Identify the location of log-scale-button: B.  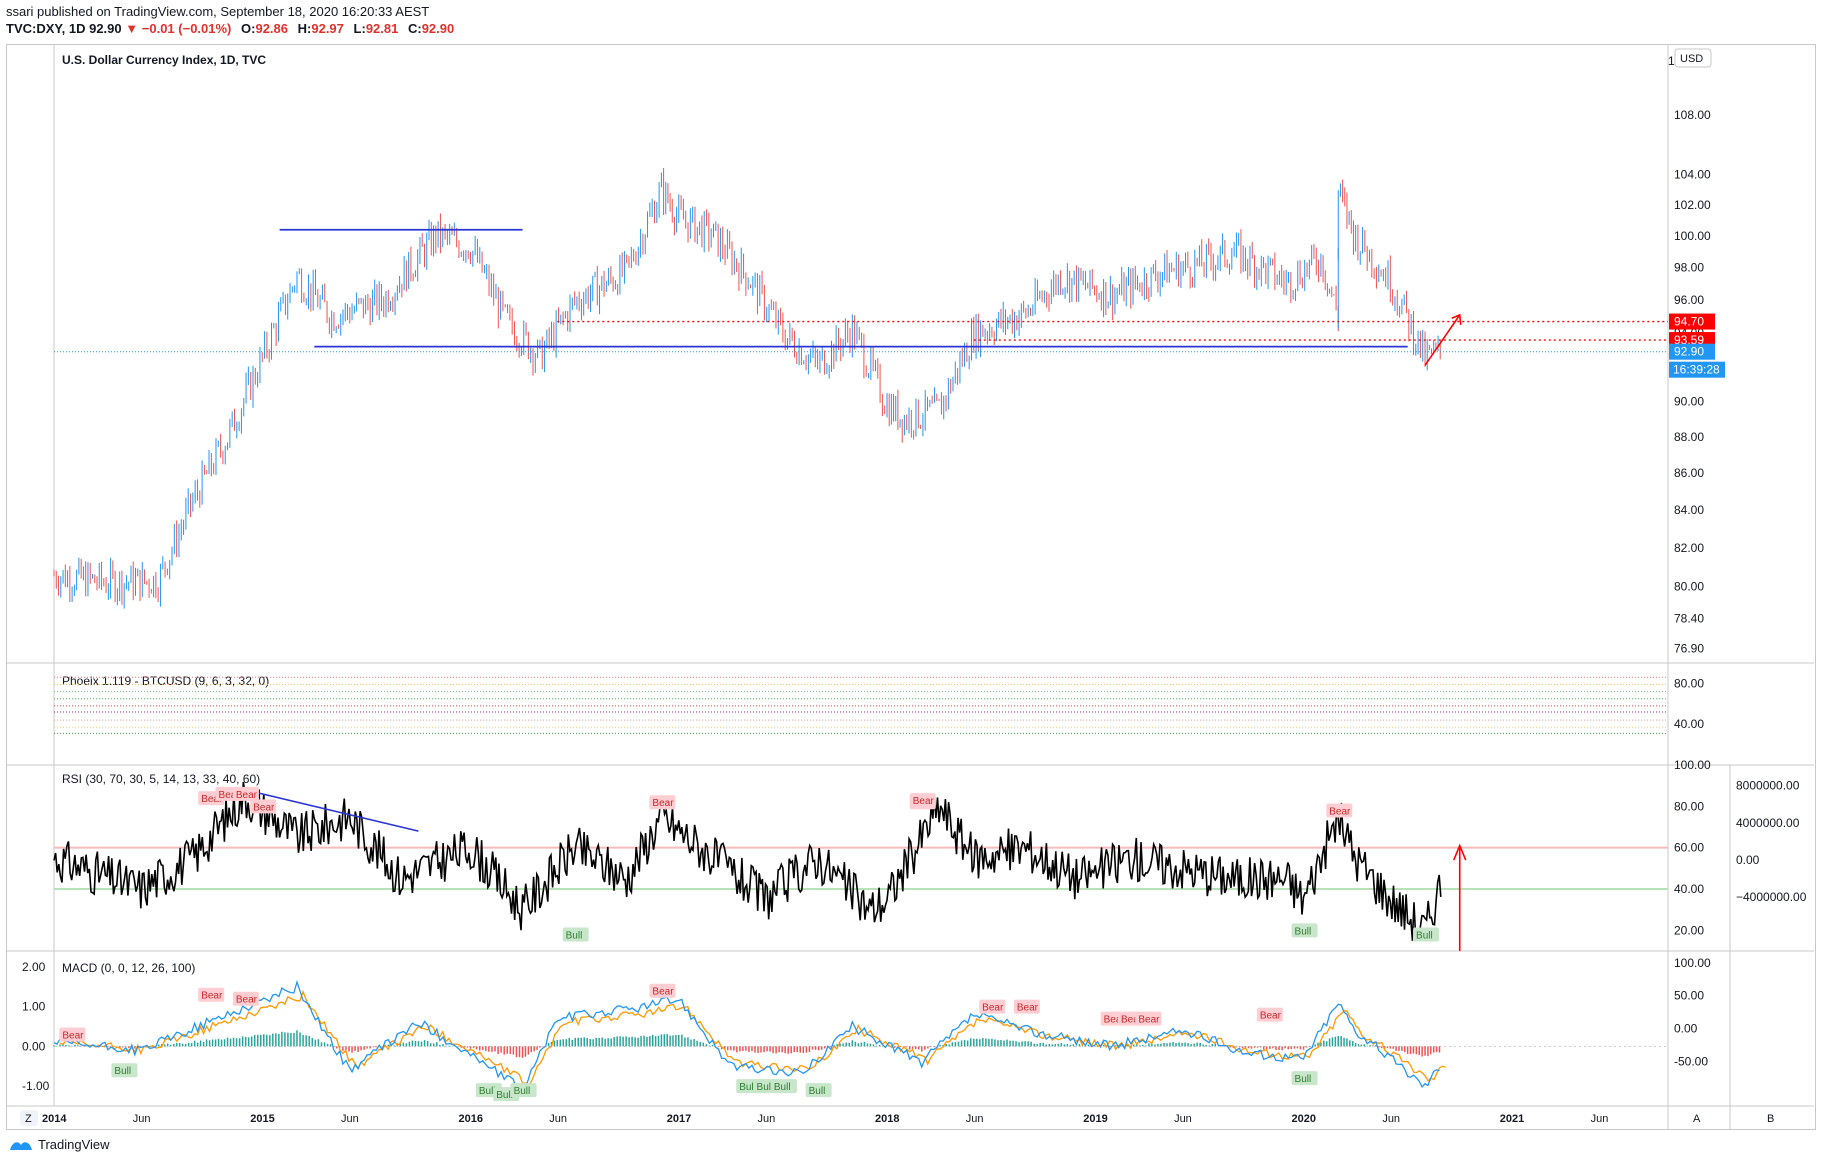
(1770, 1119).